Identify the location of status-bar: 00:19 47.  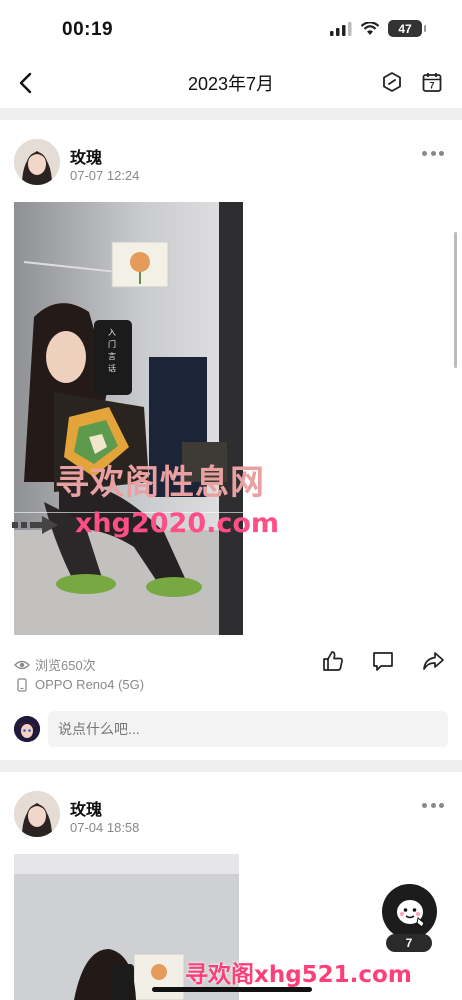
(231, 30).